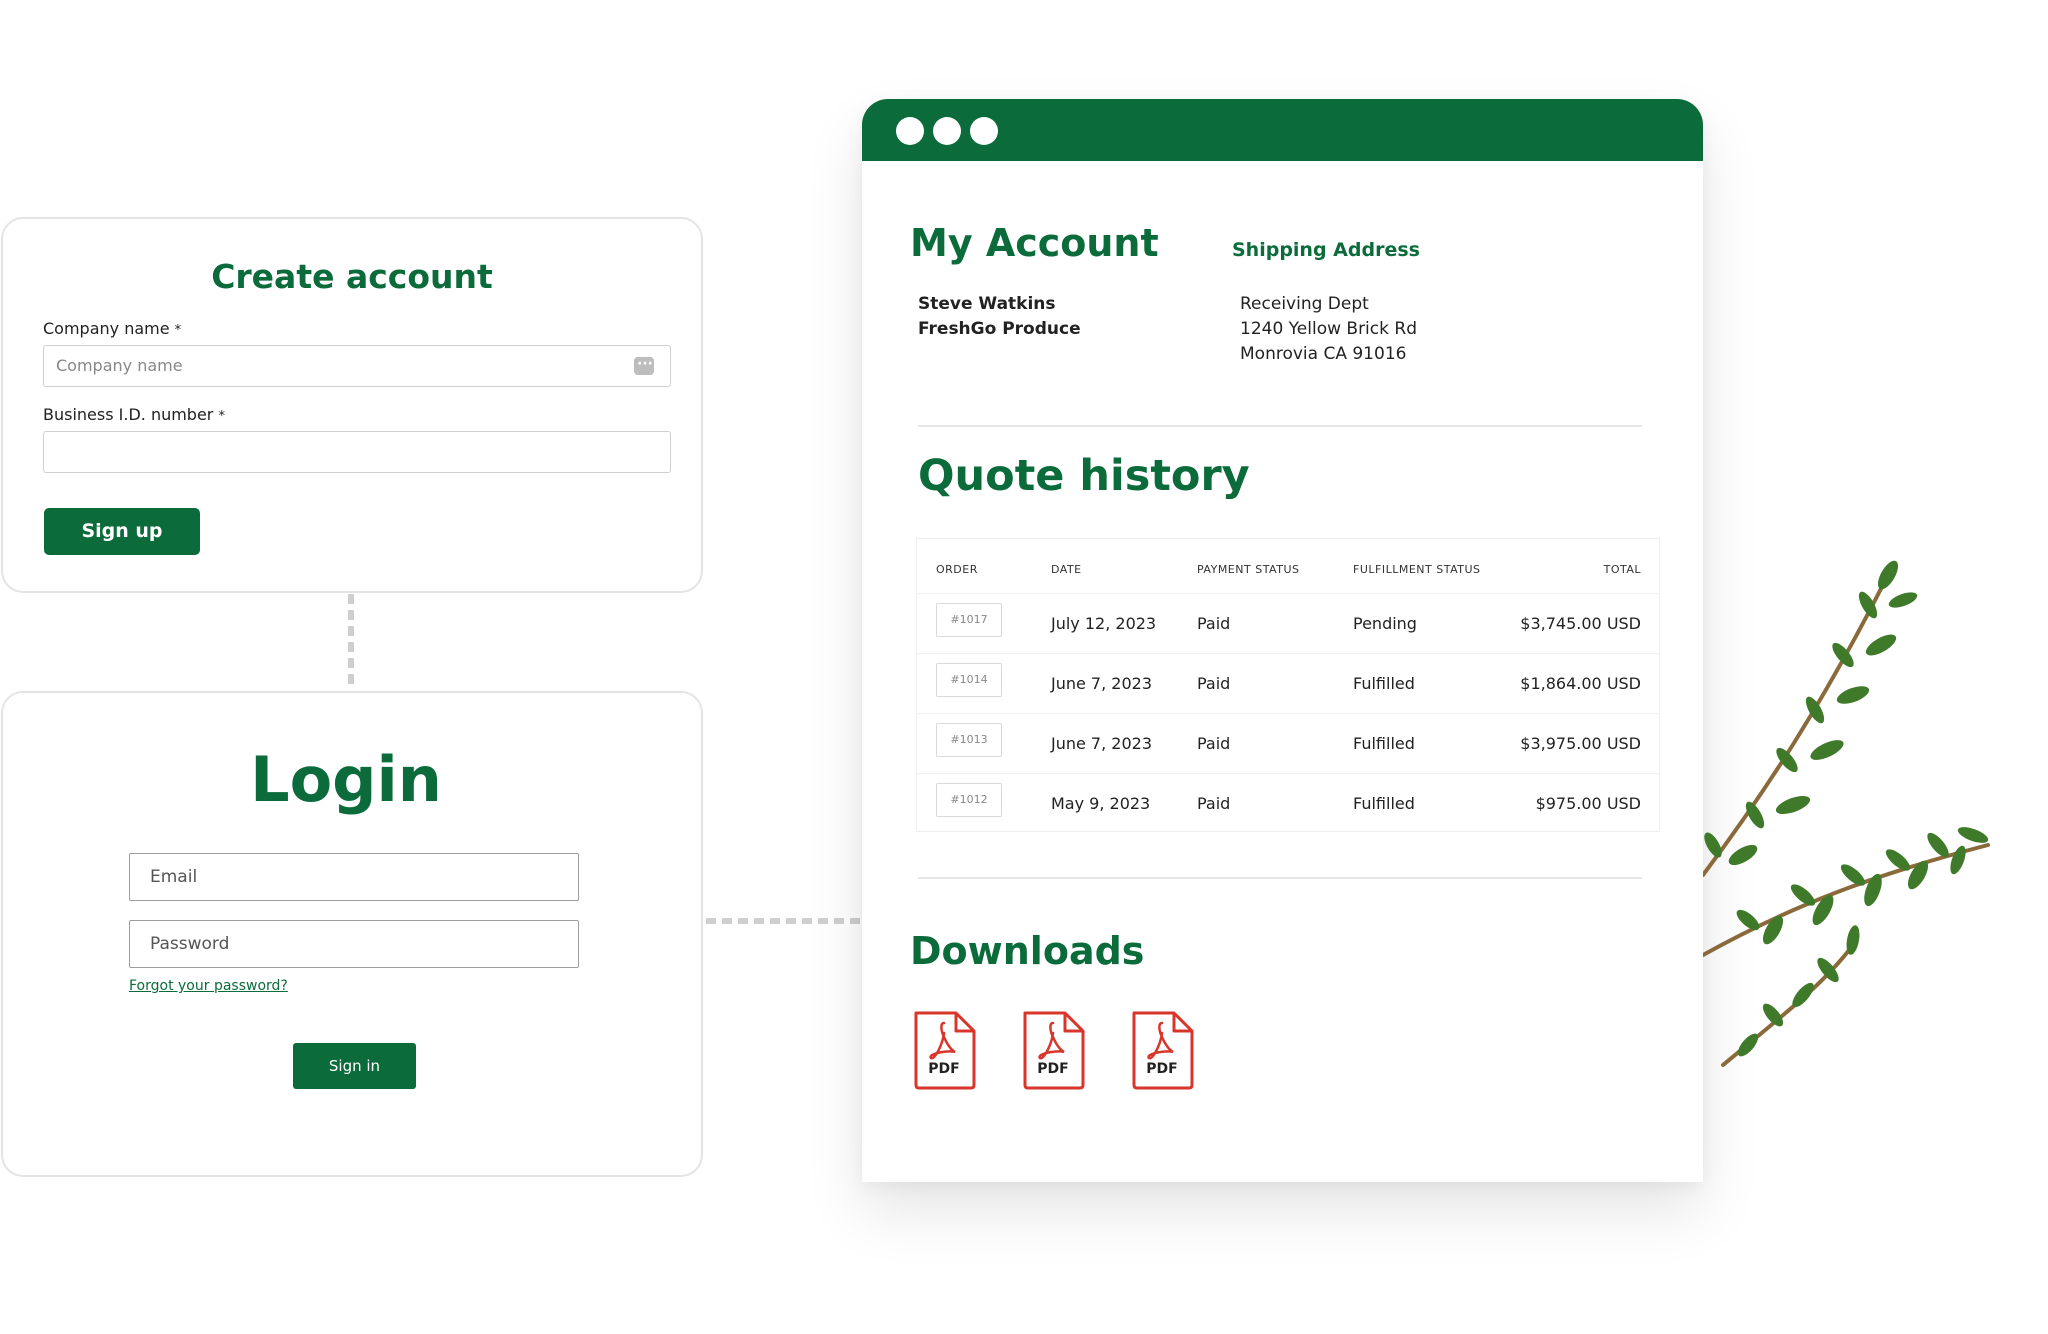  What do you see at coordinates (969, 800) in the screenshot?
I see `order-number: #1012` at bounding box center [969, 800].